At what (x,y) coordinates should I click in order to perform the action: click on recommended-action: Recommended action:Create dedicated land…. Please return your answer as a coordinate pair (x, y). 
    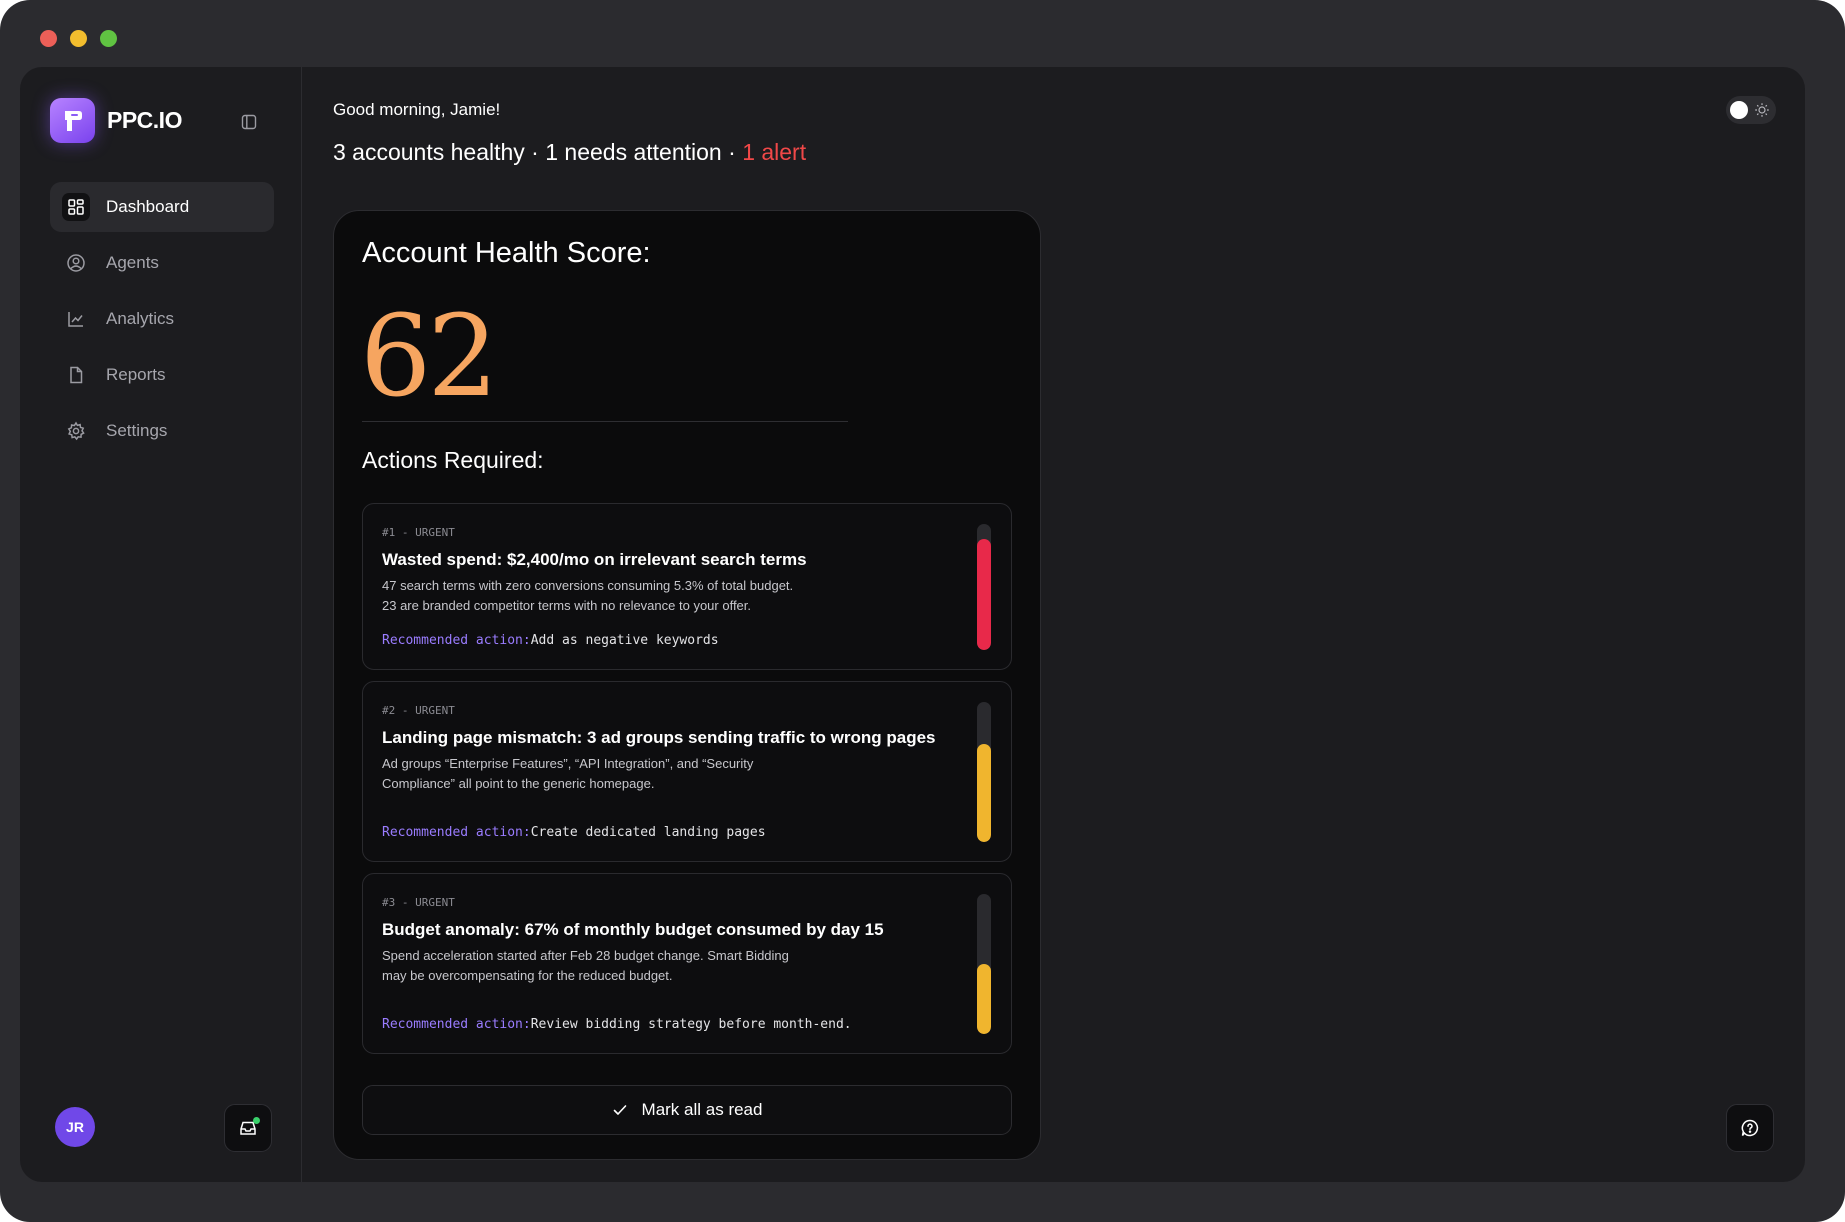
    Looking at the image, I should click on (574, 832).